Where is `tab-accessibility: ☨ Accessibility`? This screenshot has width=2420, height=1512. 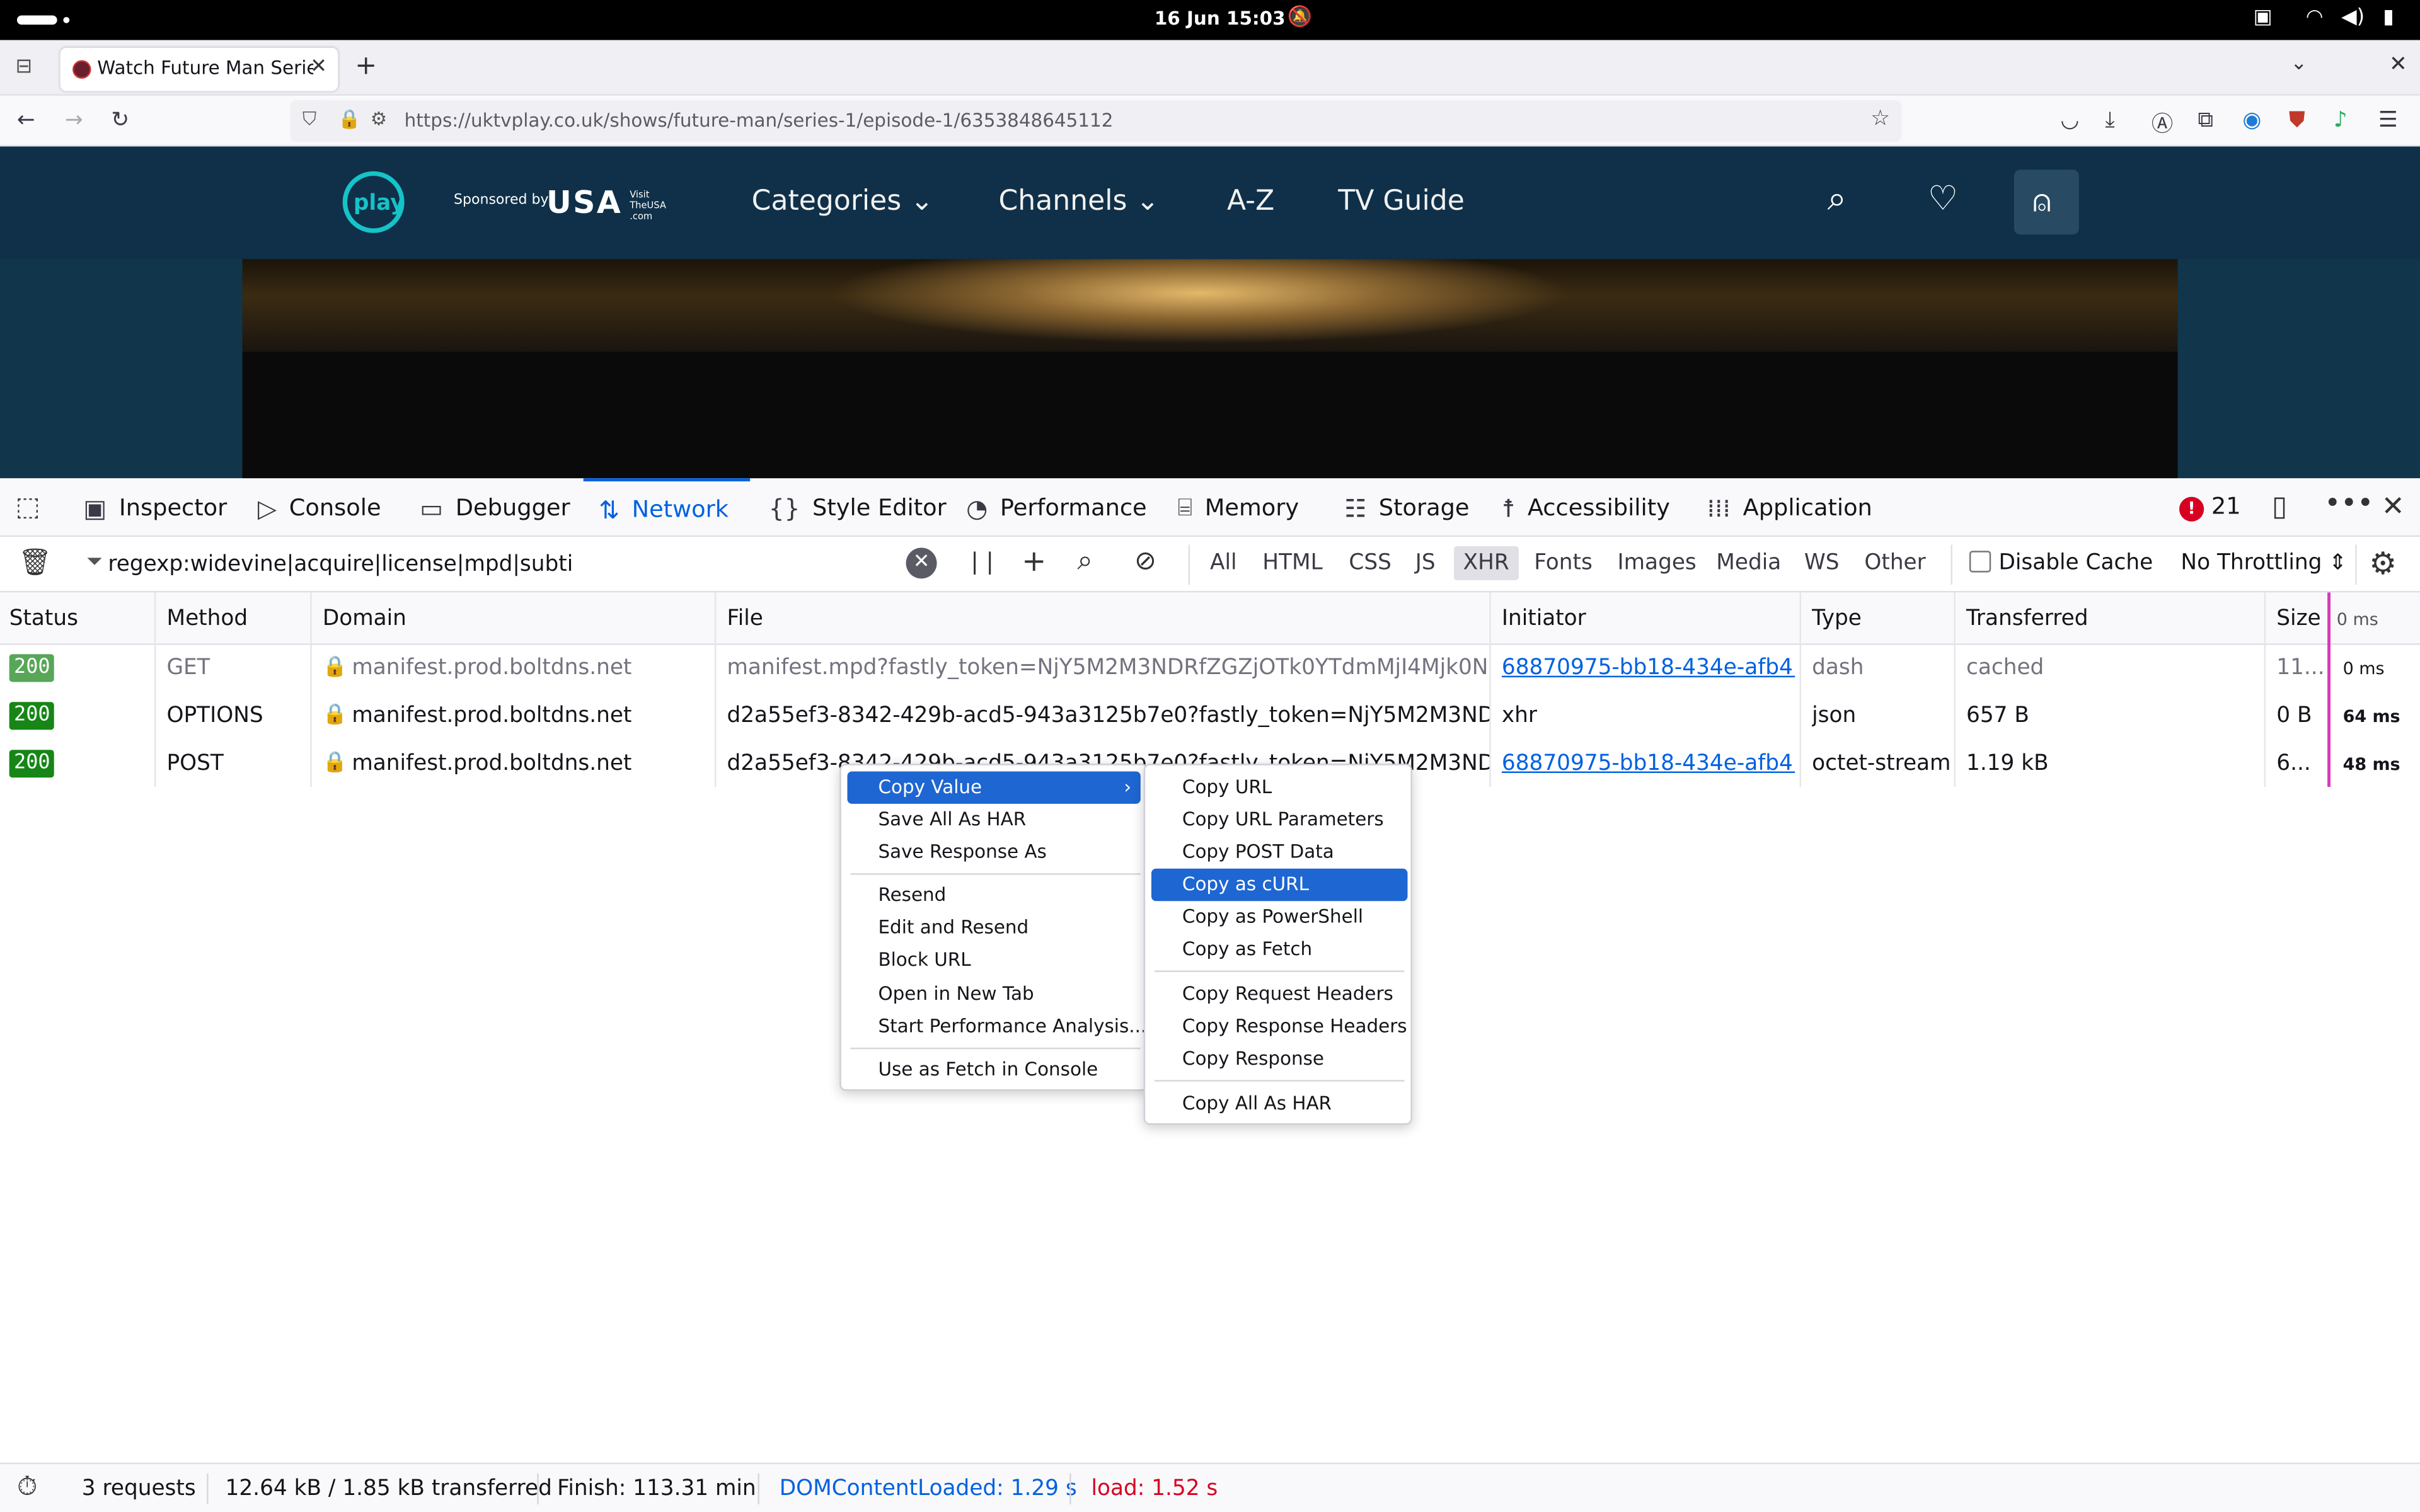 tab-accessibility: ☨ Accessibility is located at coordinates (1586, 507).